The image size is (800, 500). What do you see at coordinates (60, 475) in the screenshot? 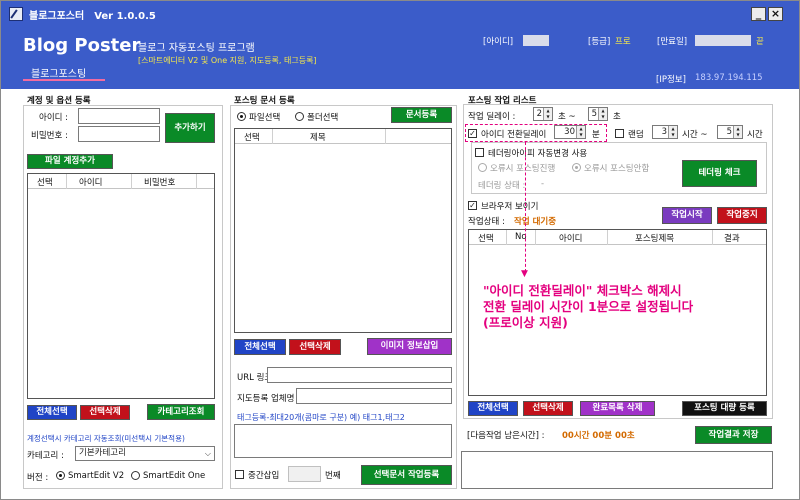
I see `version-v2-radio` at bounding box center [60, 475].